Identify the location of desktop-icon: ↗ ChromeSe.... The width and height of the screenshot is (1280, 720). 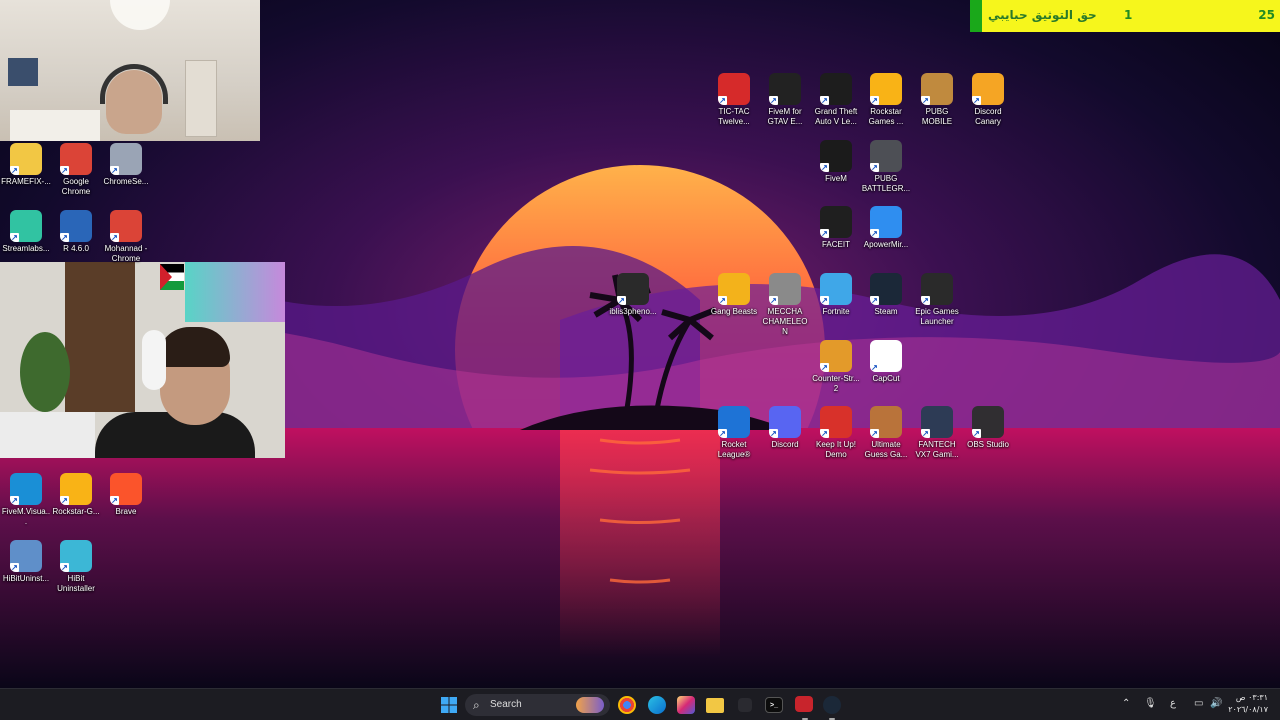
(126, 165).